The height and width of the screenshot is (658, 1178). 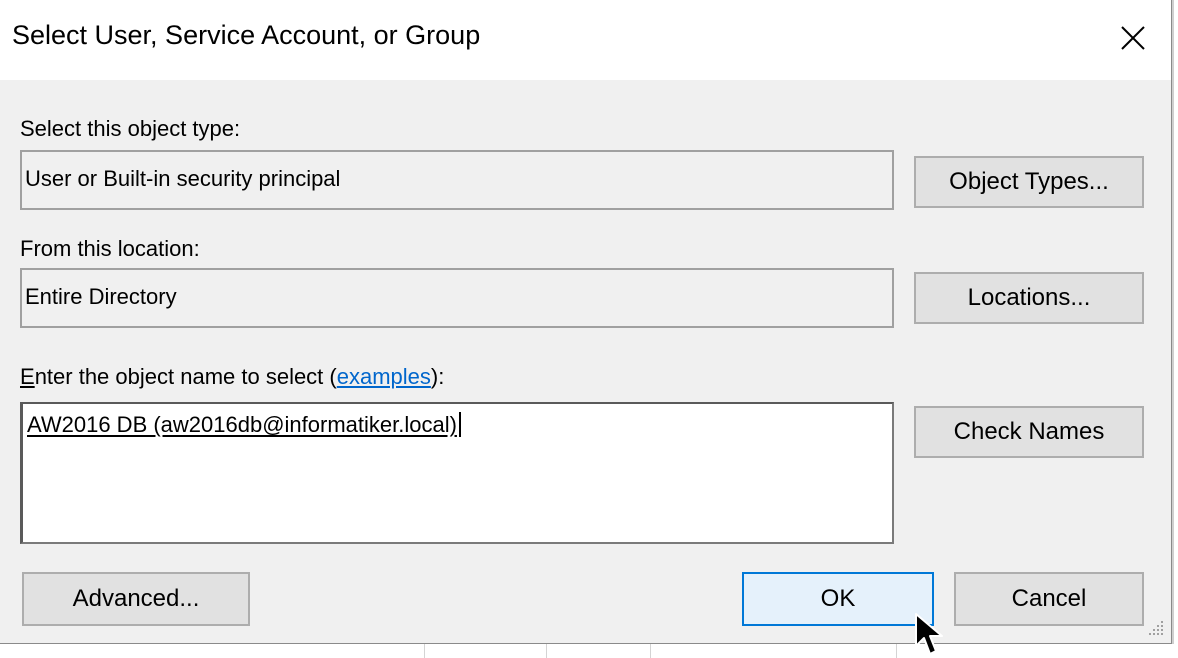 I want to click on object-type-label: Select this object type:, so click(x=130, y=128).